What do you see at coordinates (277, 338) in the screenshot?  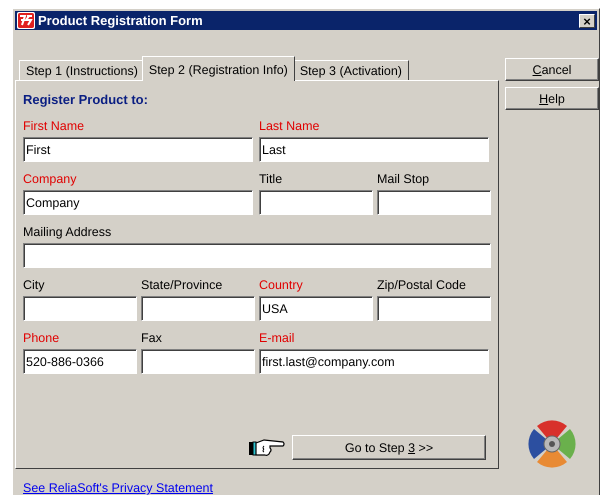 I see `field-label: E-mail` at bounding box center [277, 338].